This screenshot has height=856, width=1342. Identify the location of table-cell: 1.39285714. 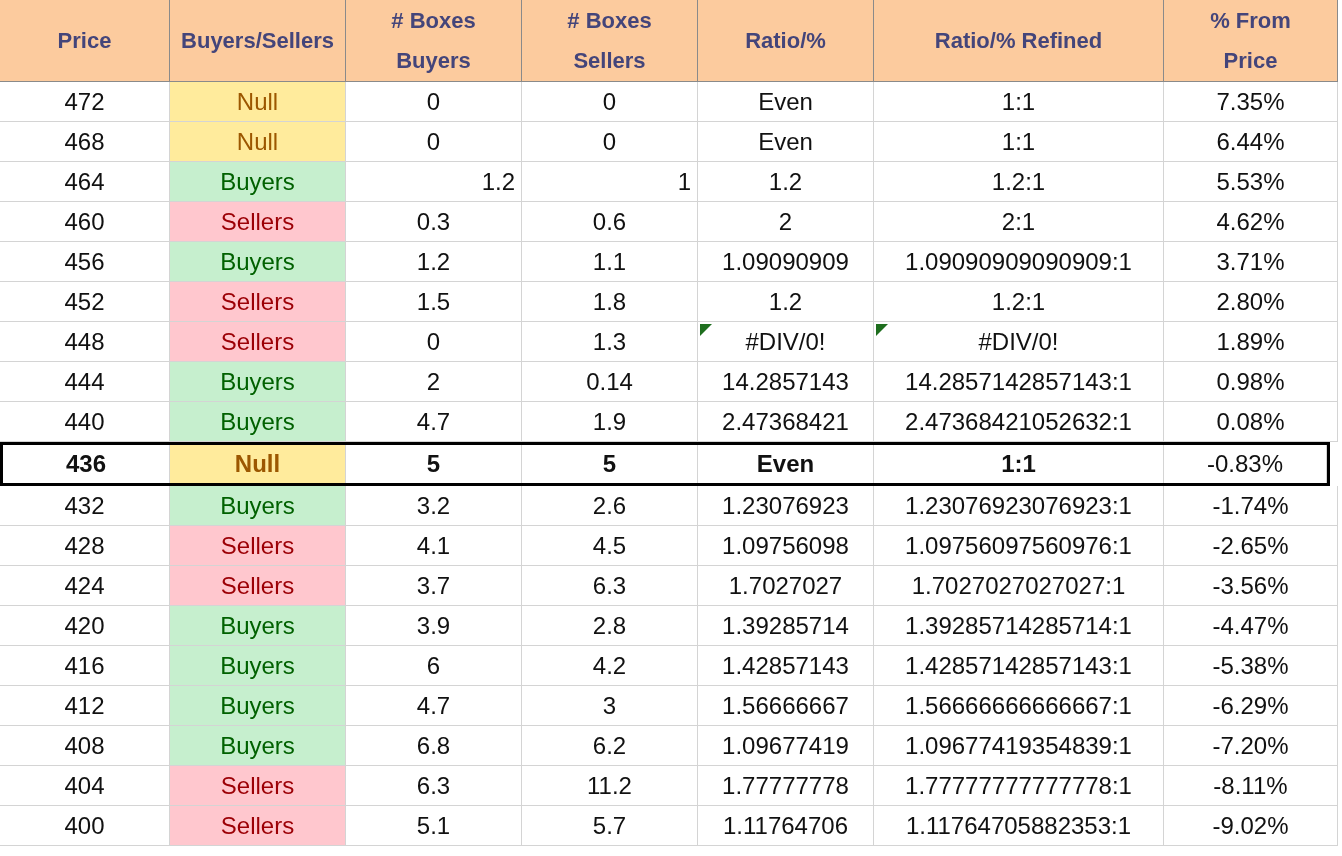
(786, 626).